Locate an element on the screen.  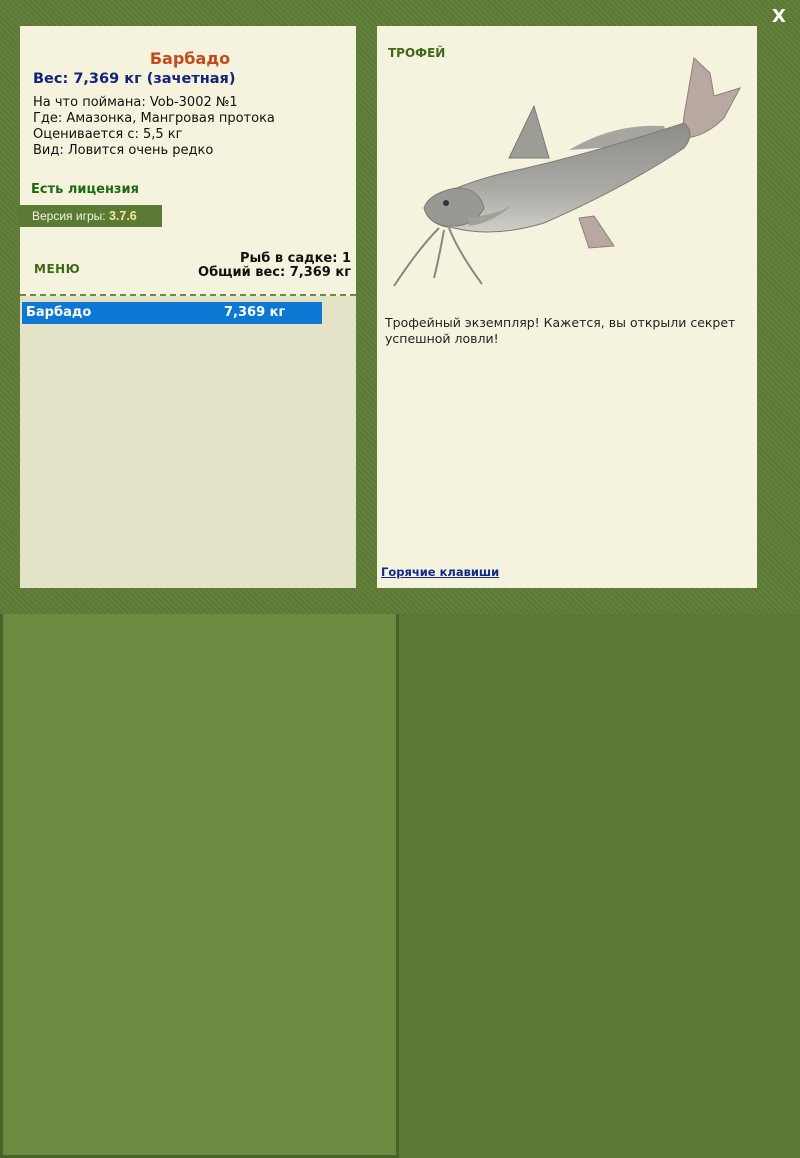
valued-from: Оценивается с: 5,5 кг is located at coordinates (108, 134).